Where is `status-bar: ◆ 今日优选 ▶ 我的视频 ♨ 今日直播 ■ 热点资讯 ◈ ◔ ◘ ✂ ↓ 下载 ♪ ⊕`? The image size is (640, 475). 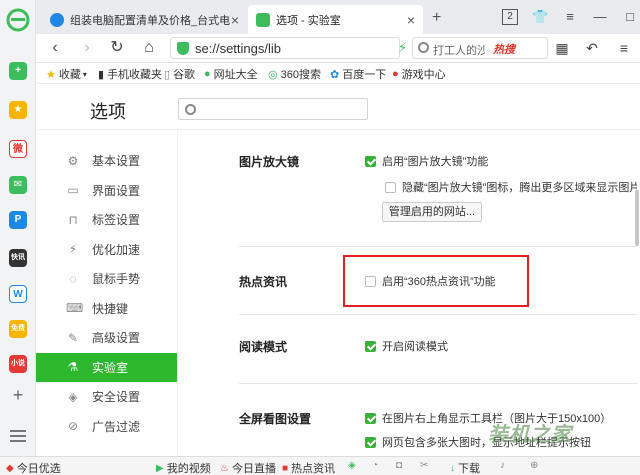
status-bar: ◆ 今日优选 ▶ 我的视频 ♨ 今日直播 ■ 热点资讯 ◈ ◔ ◘ ✂ ↓ 下载 ♪ ⊕ is located at coordinates (320, 465).